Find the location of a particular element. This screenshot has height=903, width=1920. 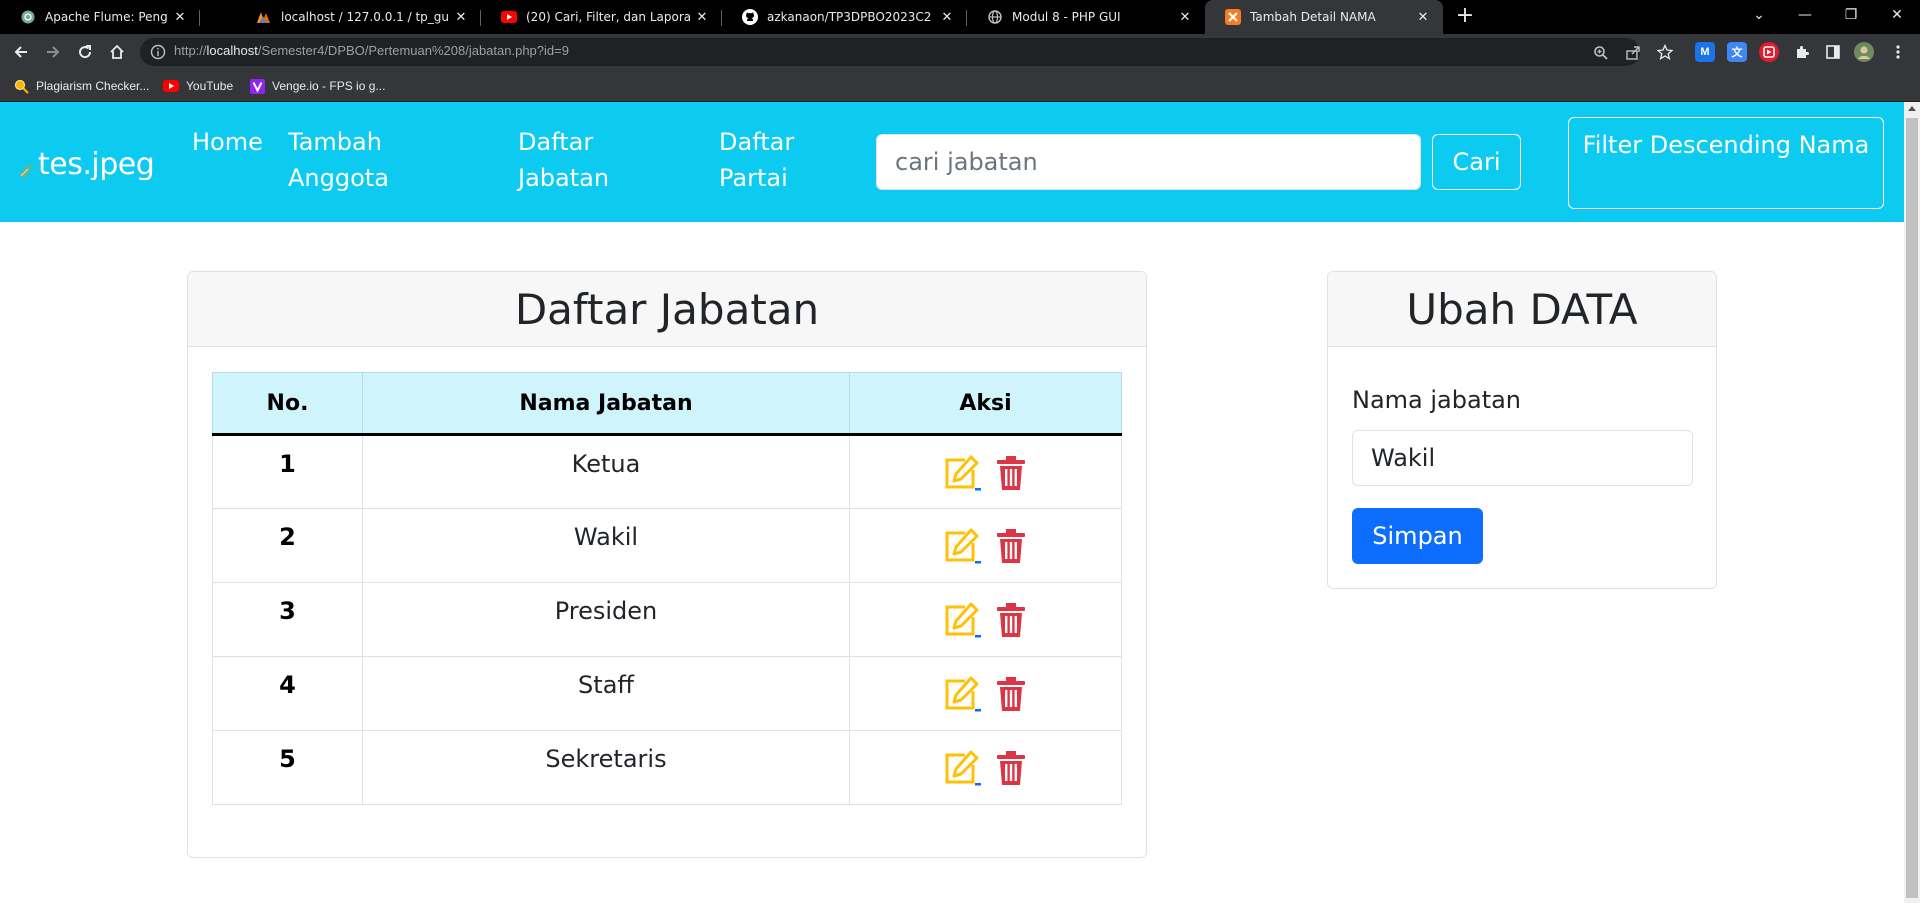

browser-tab: Modul 8 - PHP GUI ✕ is located at coordinates (1086, 17).